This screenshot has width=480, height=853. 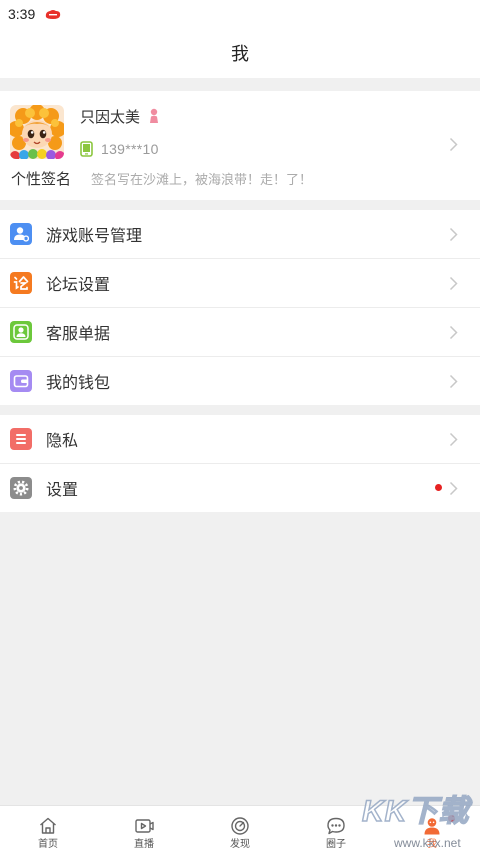 I want to click on phone-icon, so click(x=86, y=149).